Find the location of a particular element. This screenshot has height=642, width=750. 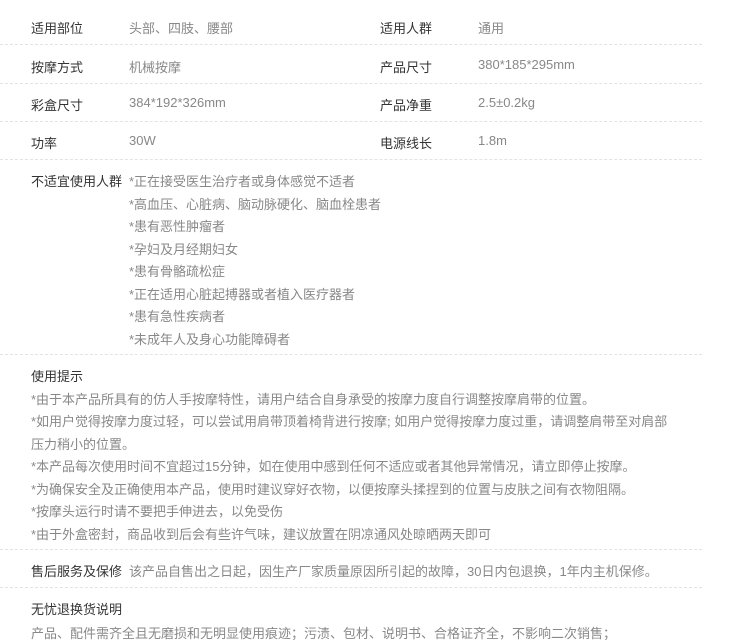

spec-value: 30W is located at coordinates (142, 140).